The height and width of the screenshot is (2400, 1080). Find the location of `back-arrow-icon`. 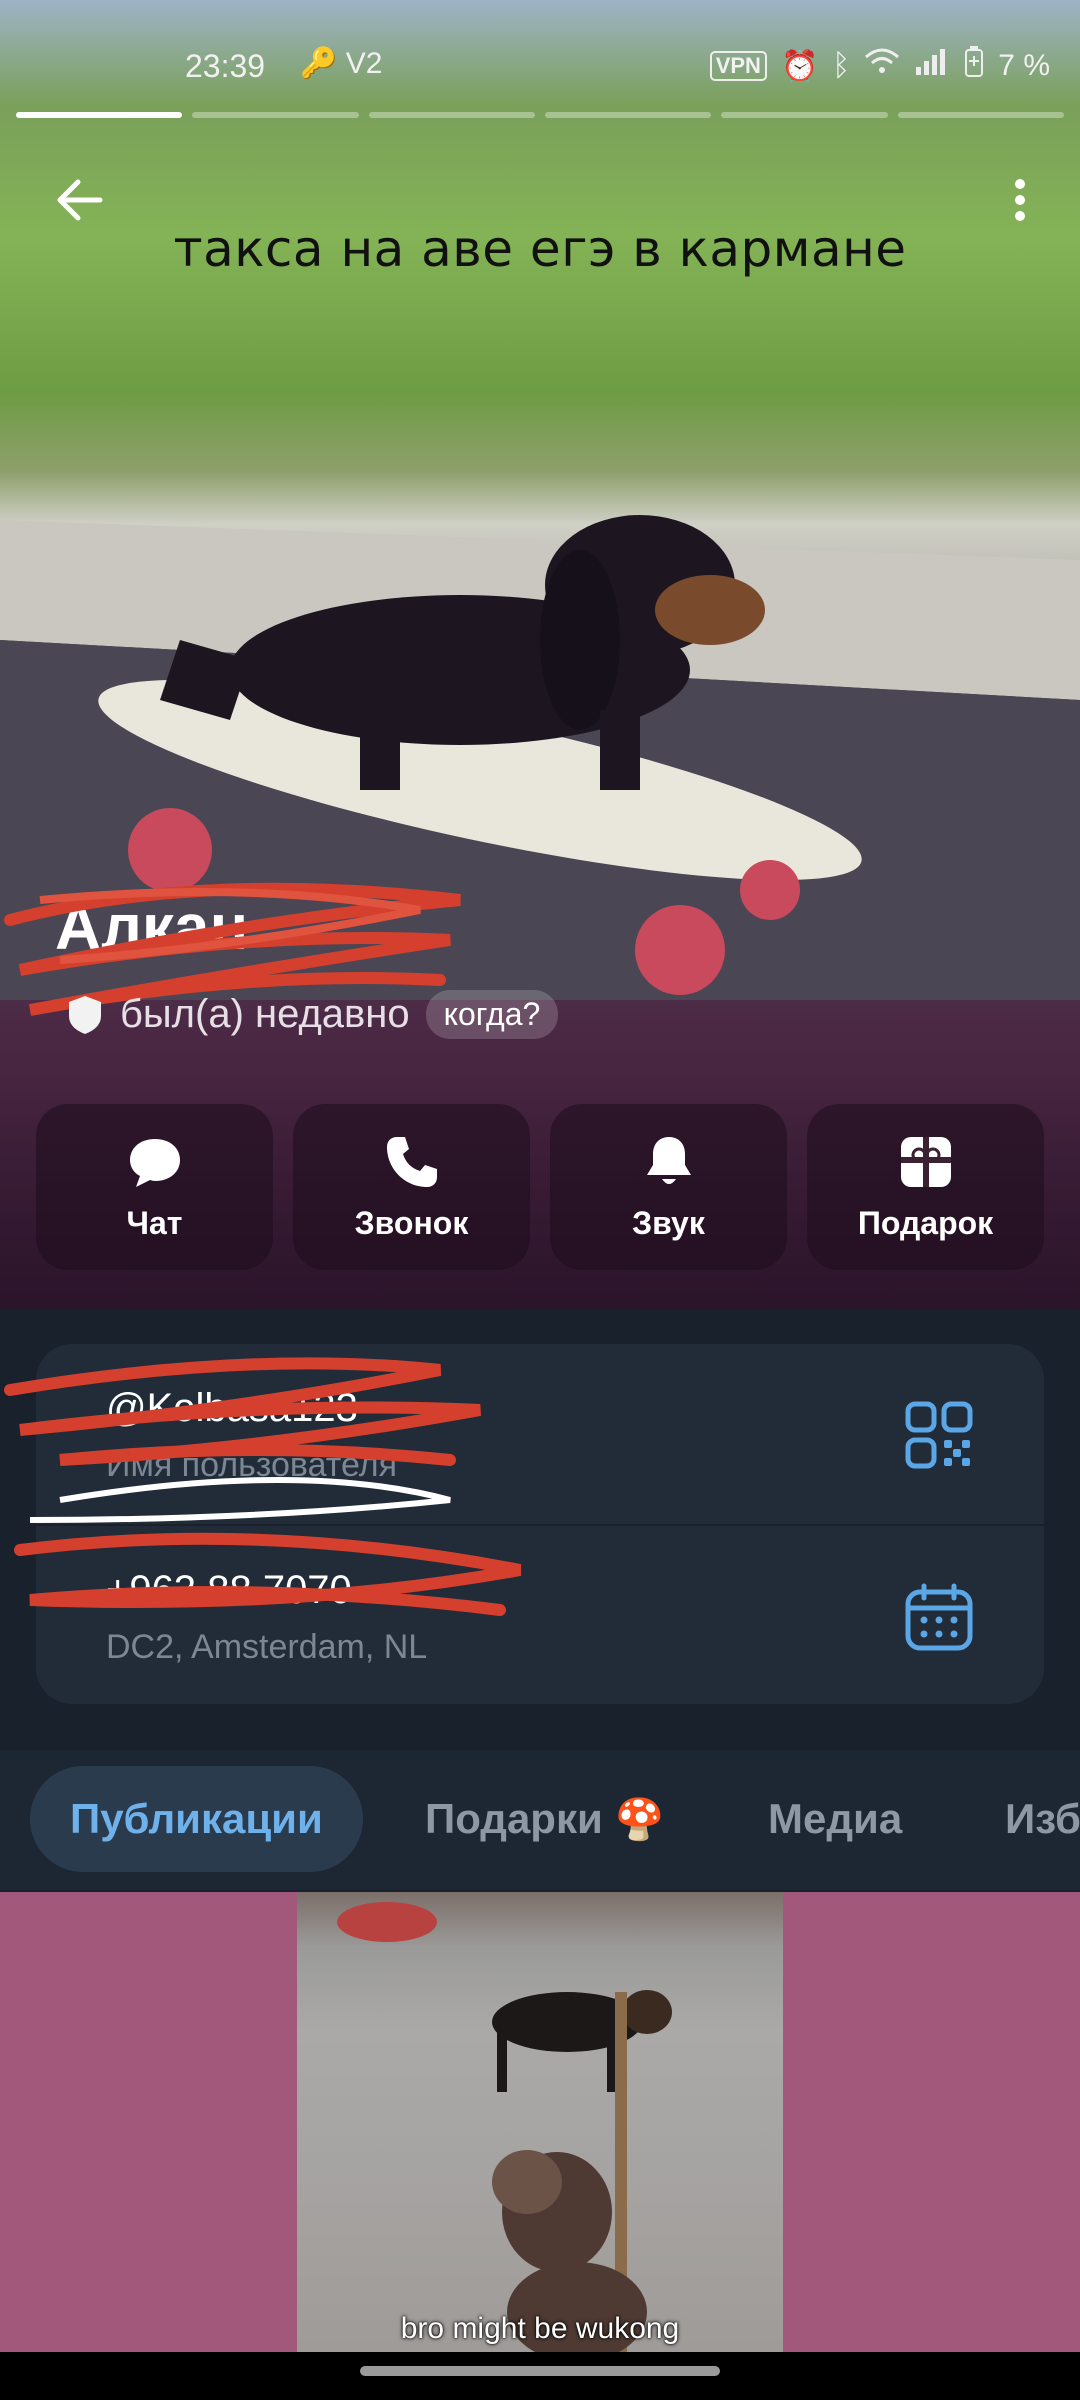

back-arrow-icon is located at coordinates (85, 205).